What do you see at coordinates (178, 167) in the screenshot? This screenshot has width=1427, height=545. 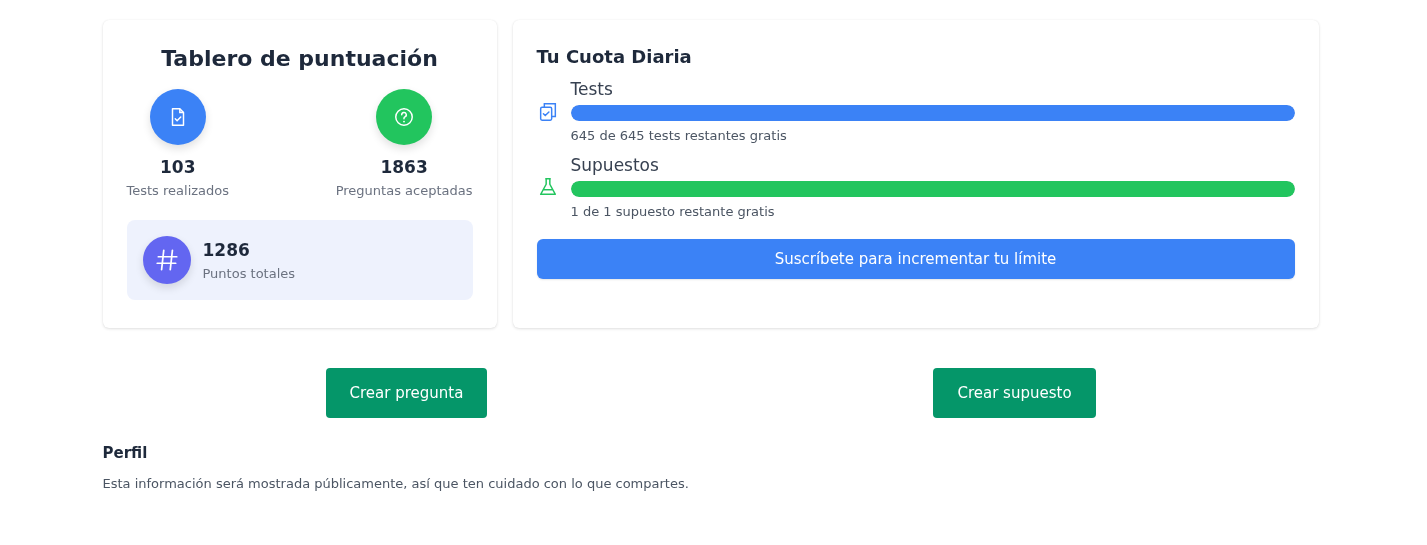 I see `stat-value: 103` at bounding box center [178, 167].